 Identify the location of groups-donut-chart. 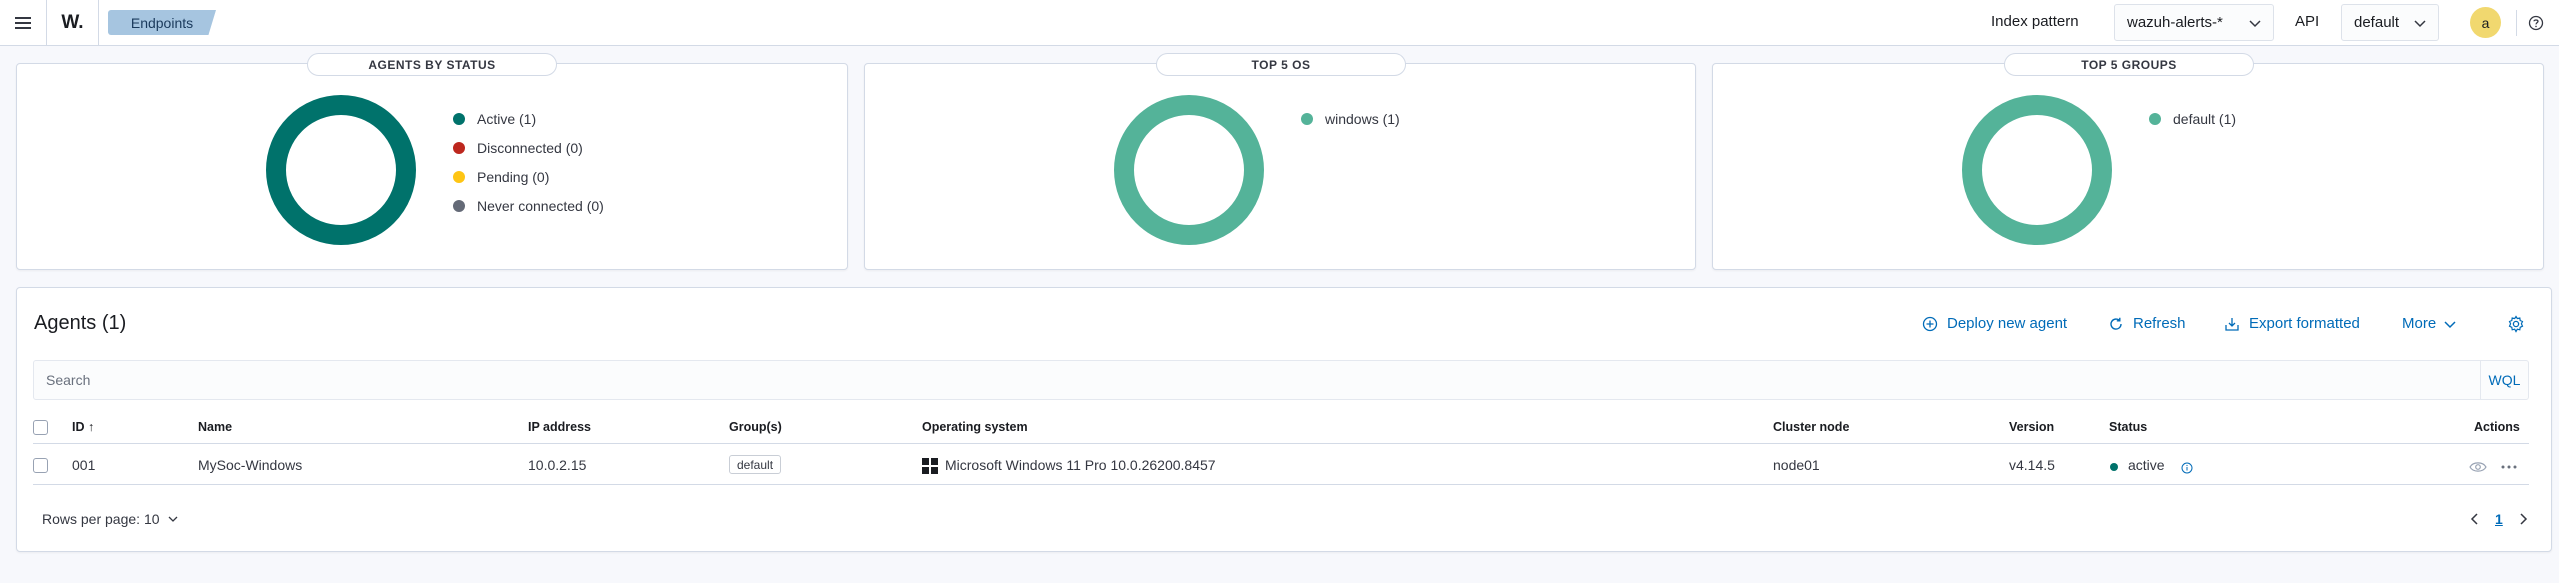
(2037, 170).